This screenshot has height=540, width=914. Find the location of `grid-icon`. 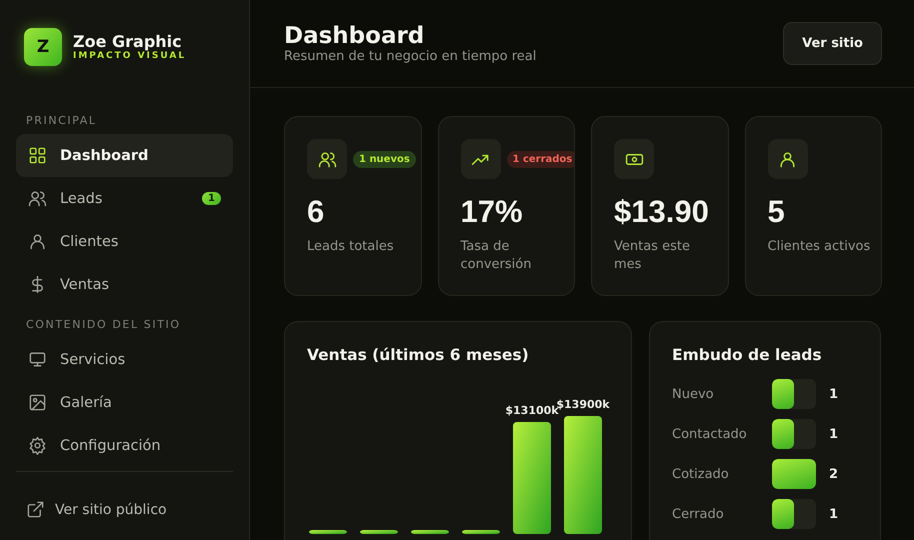

grid-icon is located at coordinates (37, 155).